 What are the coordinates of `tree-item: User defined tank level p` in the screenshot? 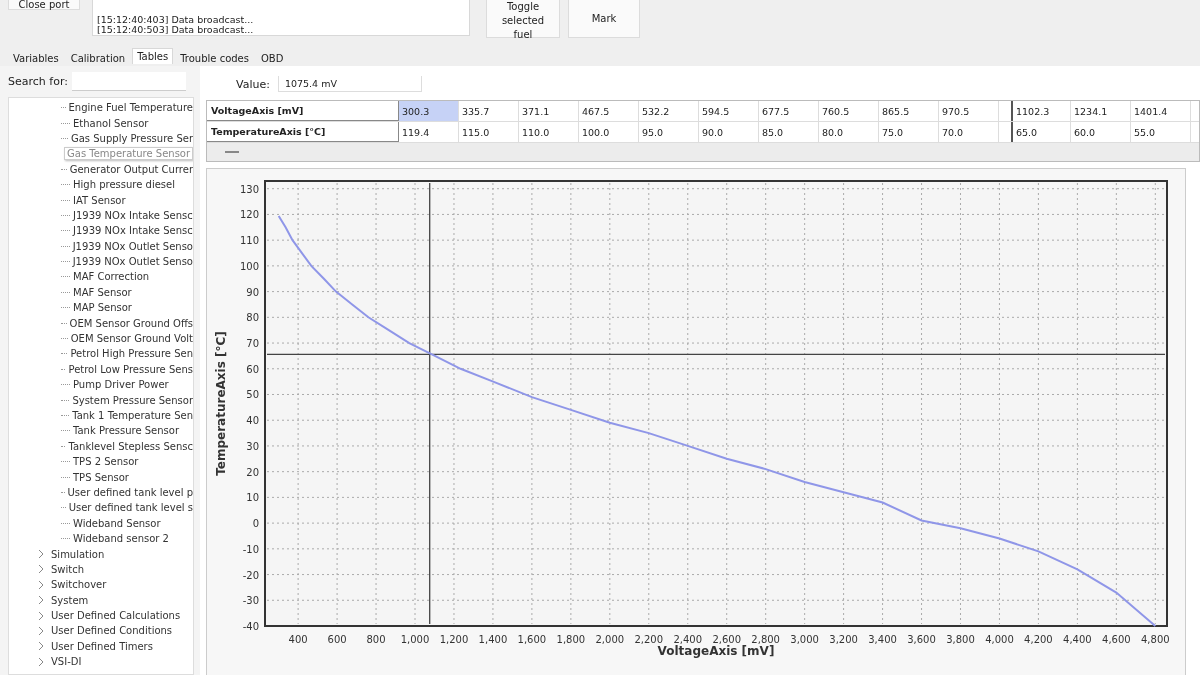 It's located at (130, 492).